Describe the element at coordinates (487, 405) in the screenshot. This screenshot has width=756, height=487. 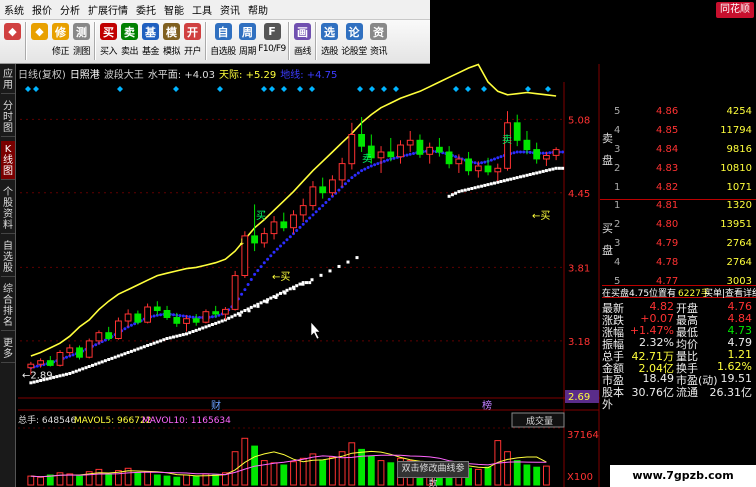
I see `ranking-marker: 榜` at that location.